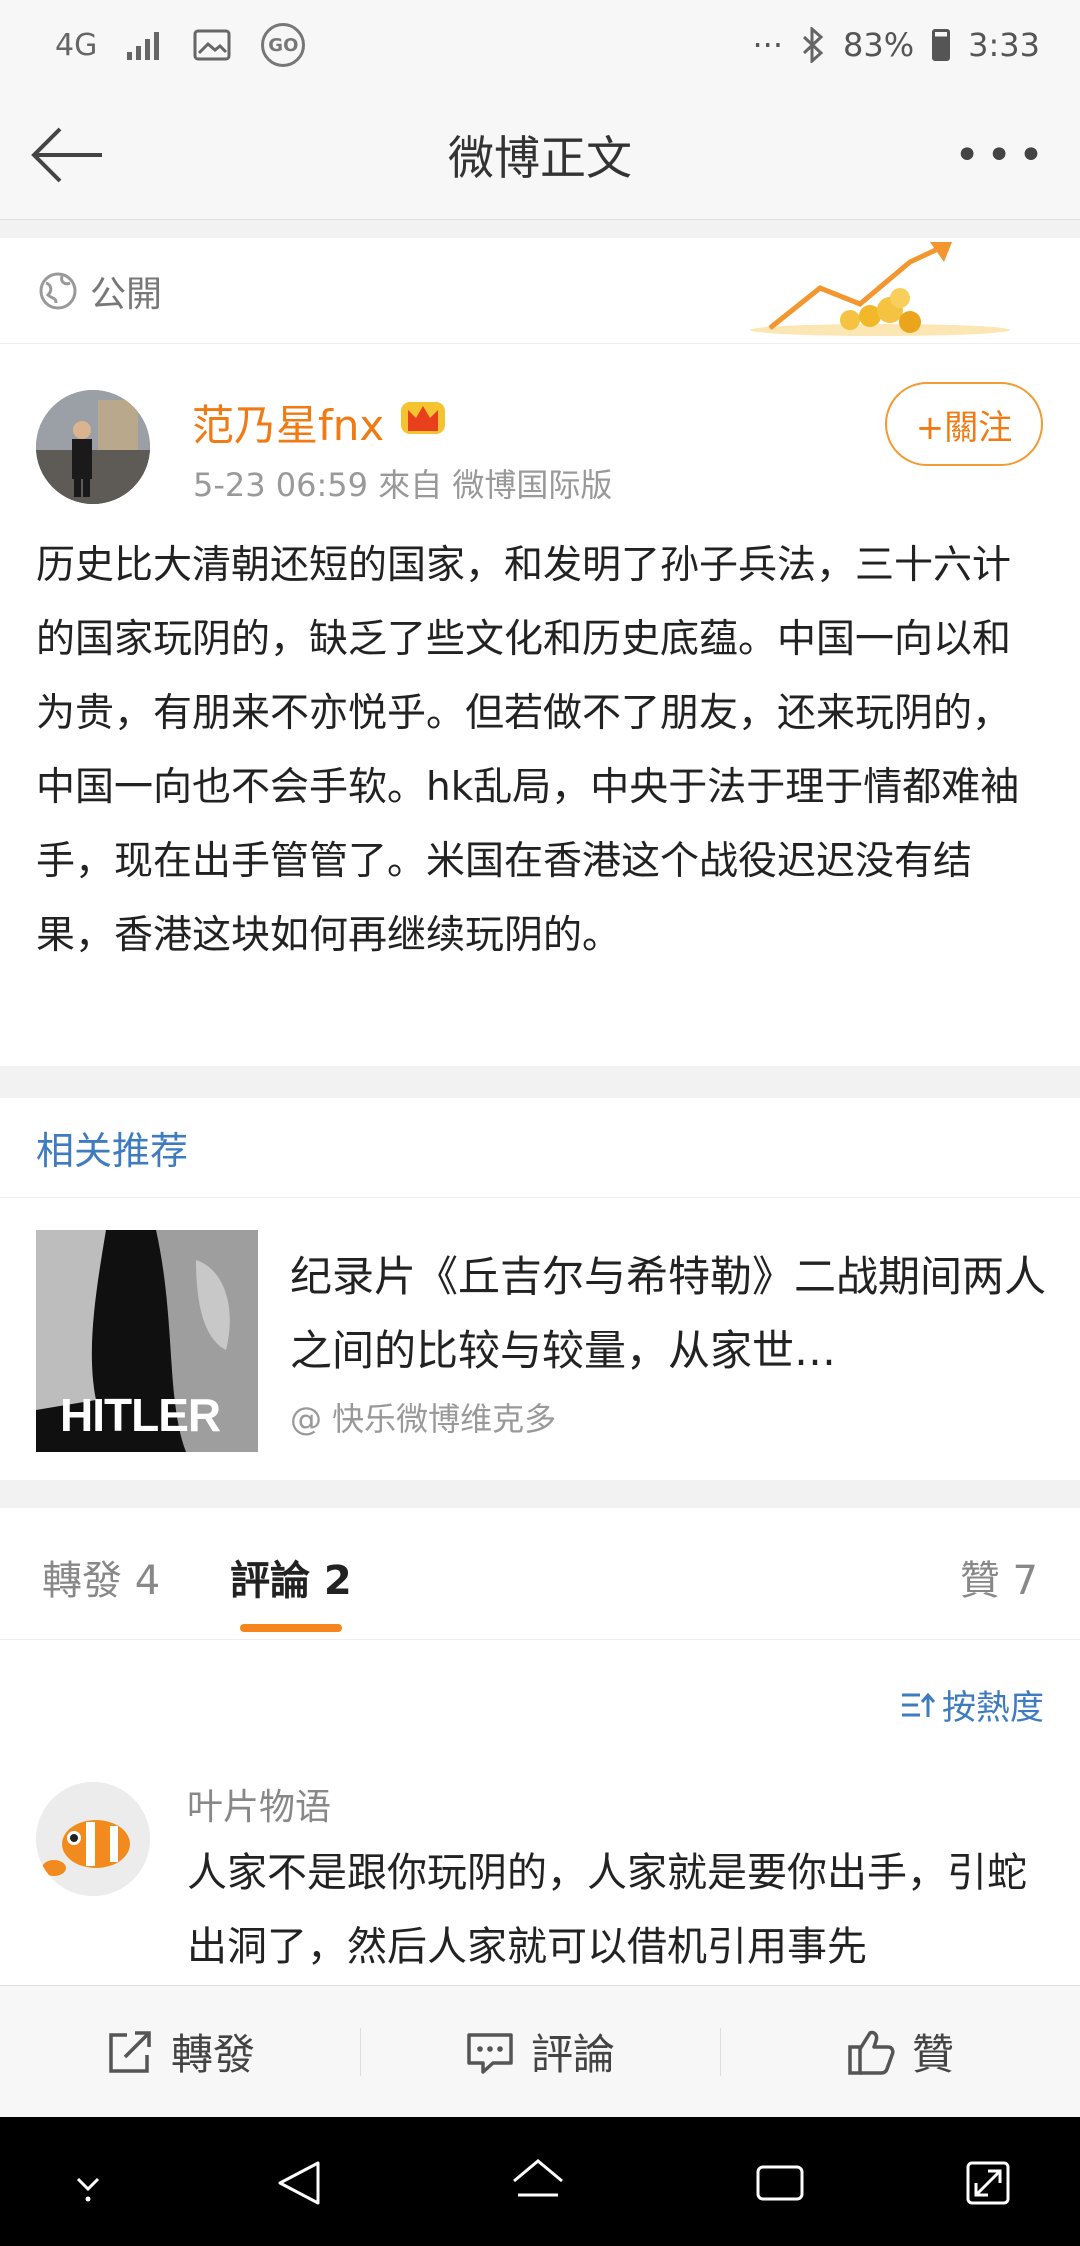 The image size is (1080, 2246). What do you see at coordinates (143, 46) in the screenshot?
I see `signal-icon` at bounding box center [143, 46].